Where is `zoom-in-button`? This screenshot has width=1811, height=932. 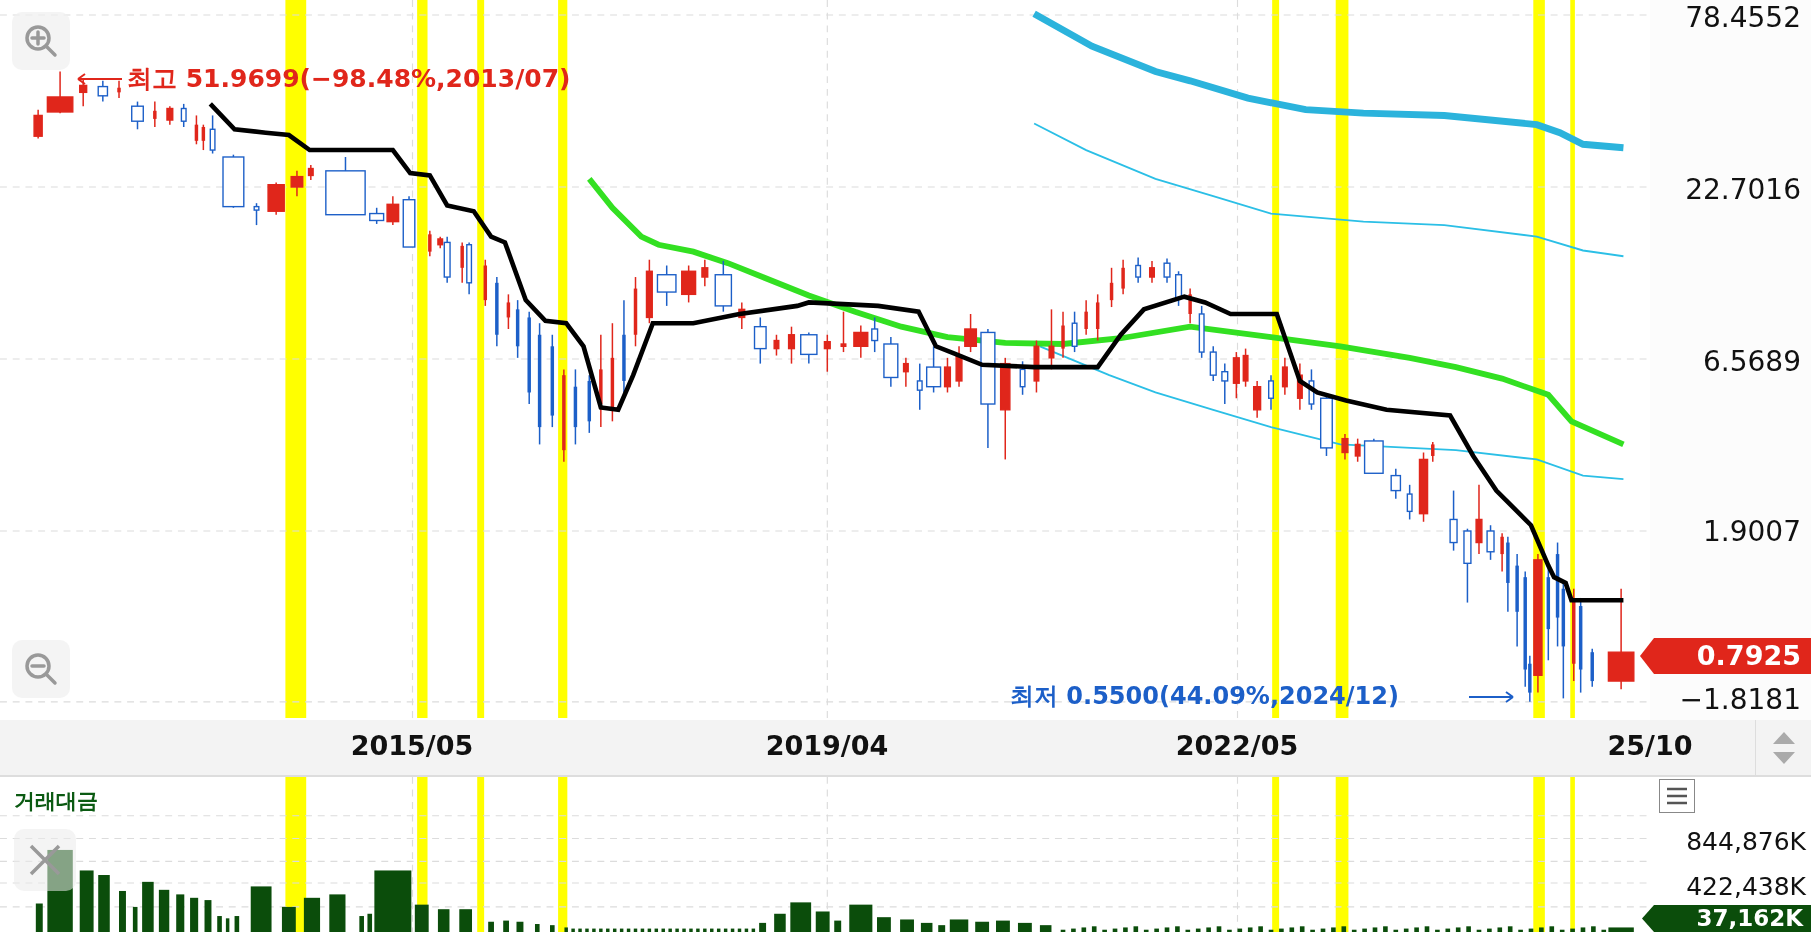
zoom-in-button is located at coordinates (41, 41).